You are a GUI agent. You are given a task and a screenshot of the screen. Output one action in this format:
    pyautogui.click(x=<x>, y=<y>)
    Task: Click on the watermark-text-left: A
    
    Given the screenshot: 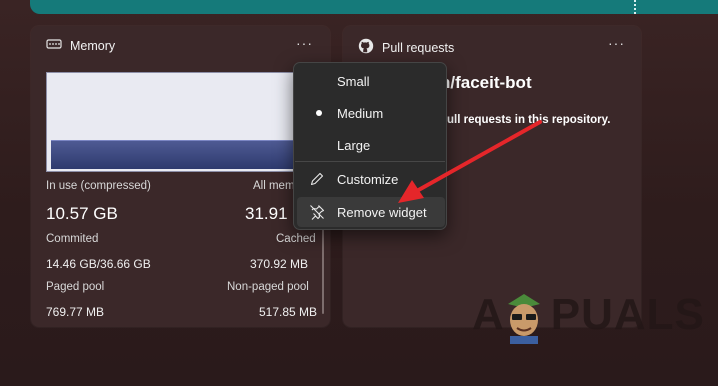 What is the action you would take?
    pyautogui.click(x=488, y=314)
    